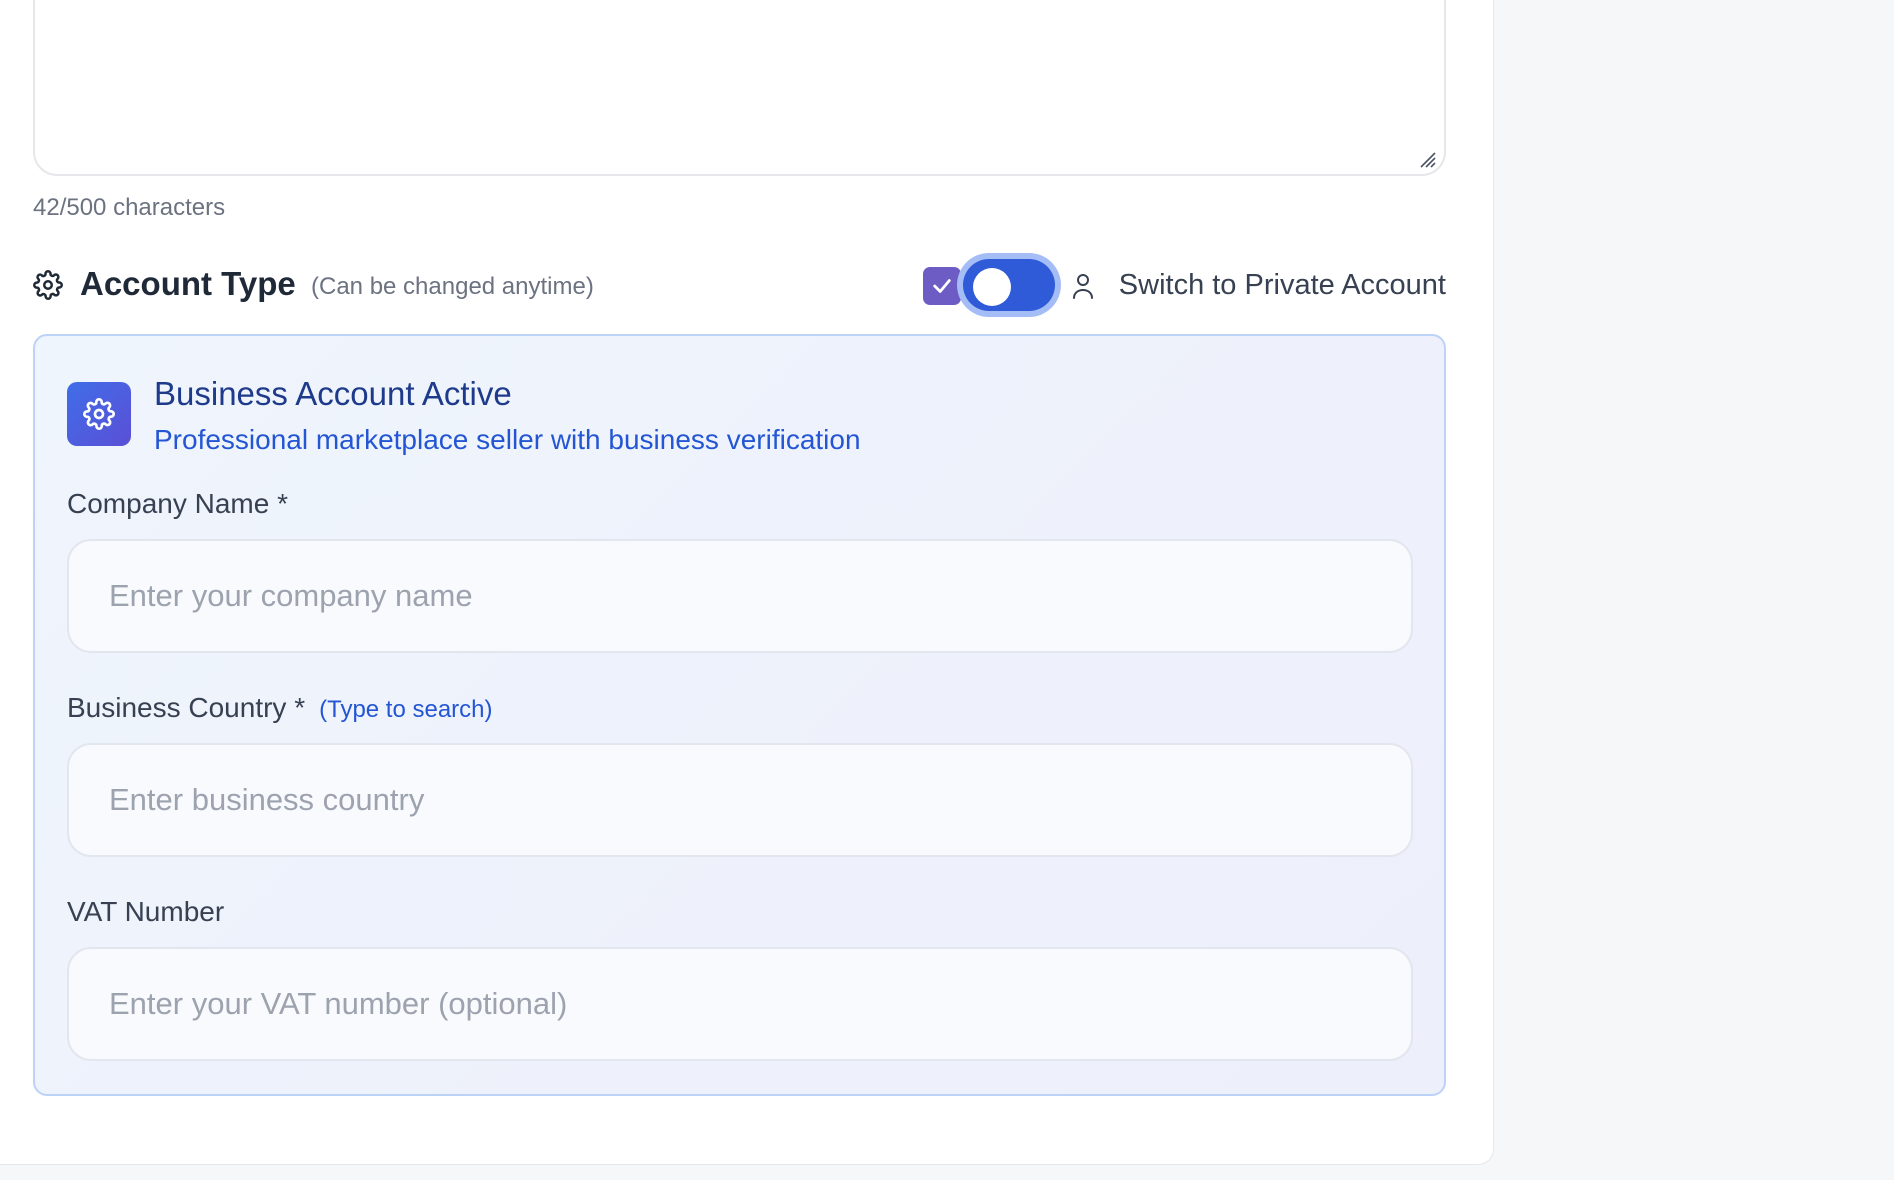 This screenshot has width=1894, height=1180. I want to click on company-name-input, so click(740, 596).